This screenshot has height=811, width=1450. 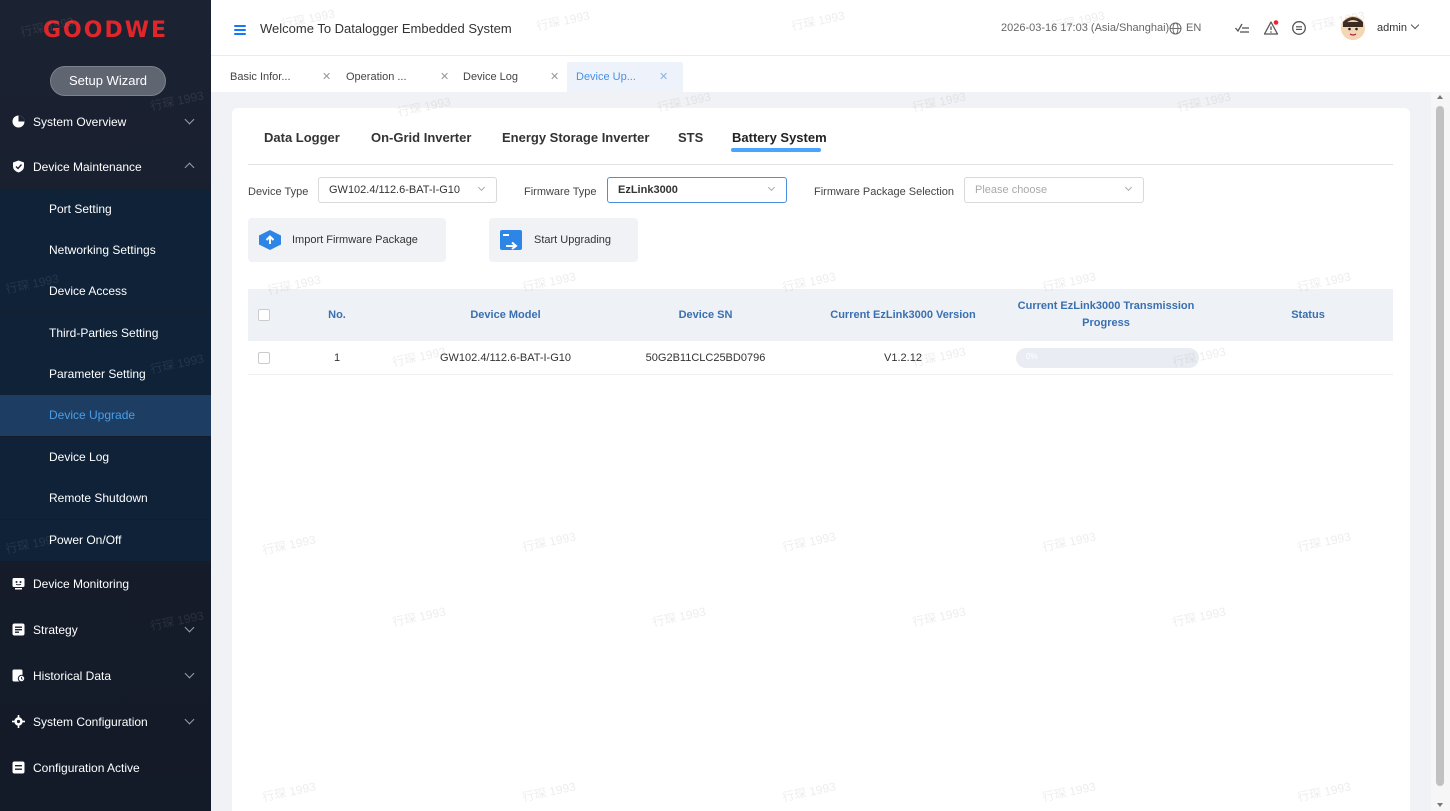 What do you see at coordinates (105, 30) in the screenshot?
I see `goodwe-logo: GOODWE` at bounding box center [105, 30].